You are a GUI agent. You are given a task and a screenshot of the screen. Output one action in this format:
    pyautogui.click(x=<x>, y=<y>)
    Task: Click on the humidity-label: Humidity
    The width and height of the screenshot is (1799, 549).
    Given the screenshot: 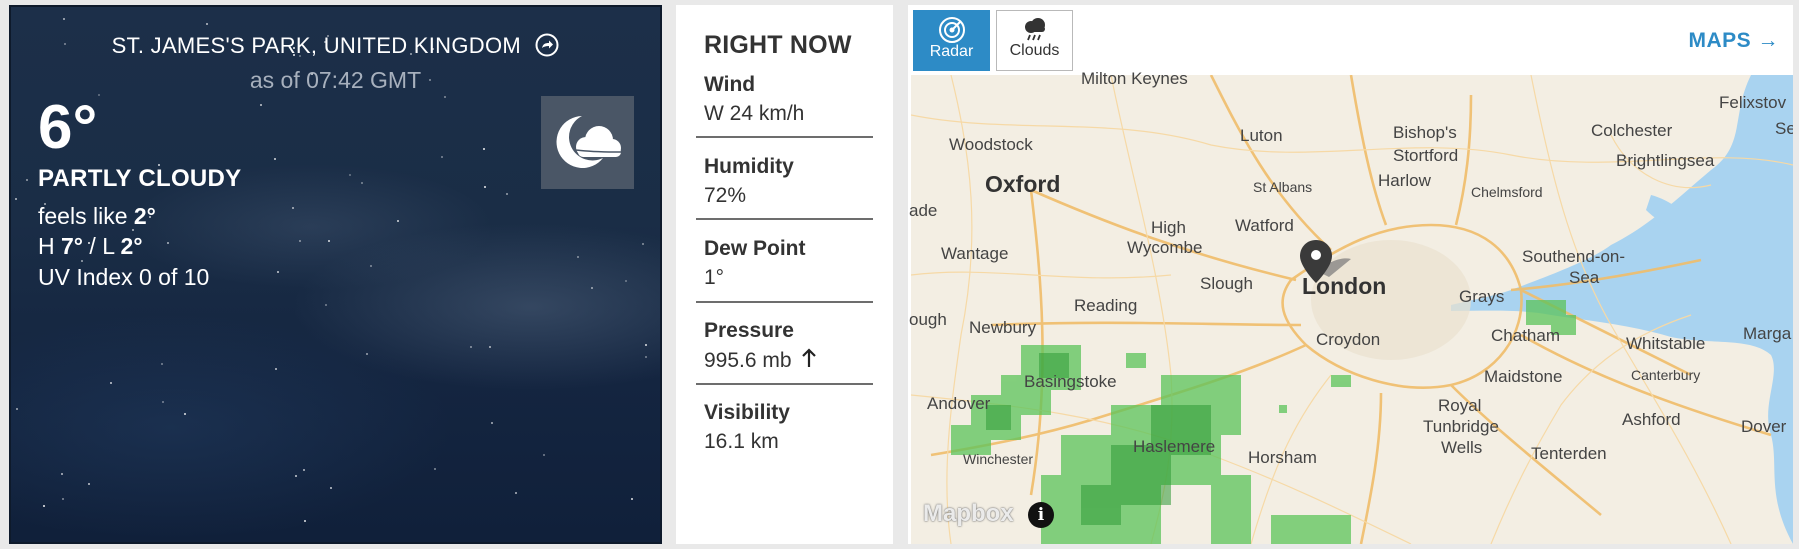 What is the action you would take?
    pyautogui.click(x=749, y=166)
    